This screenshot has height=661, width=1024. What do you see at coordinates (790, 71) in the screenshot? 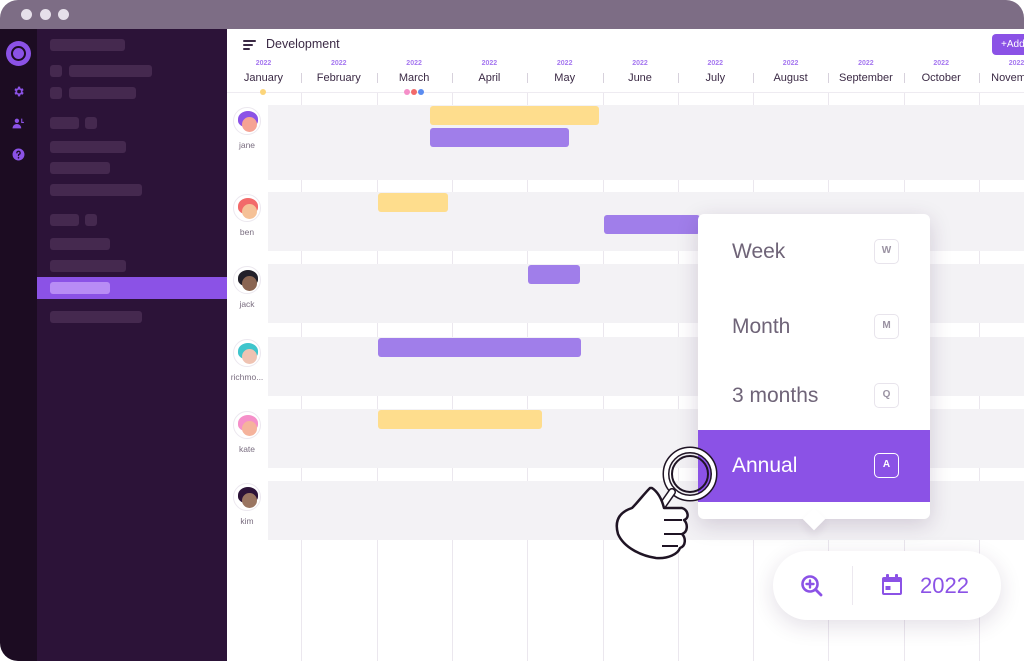
I see `month-column-header: 2022 August` at bounding box center [790, 71].